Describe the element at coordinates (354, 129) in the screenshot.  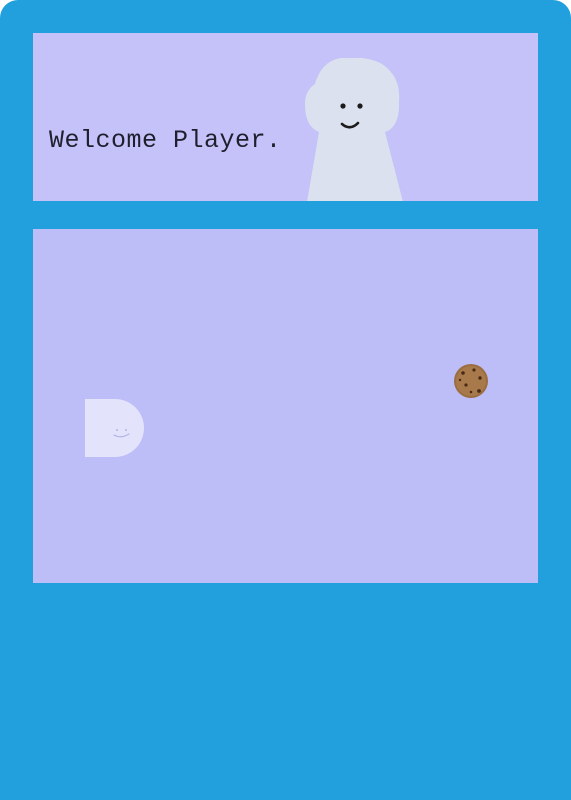
I see `ghost-character-icon` at that location.